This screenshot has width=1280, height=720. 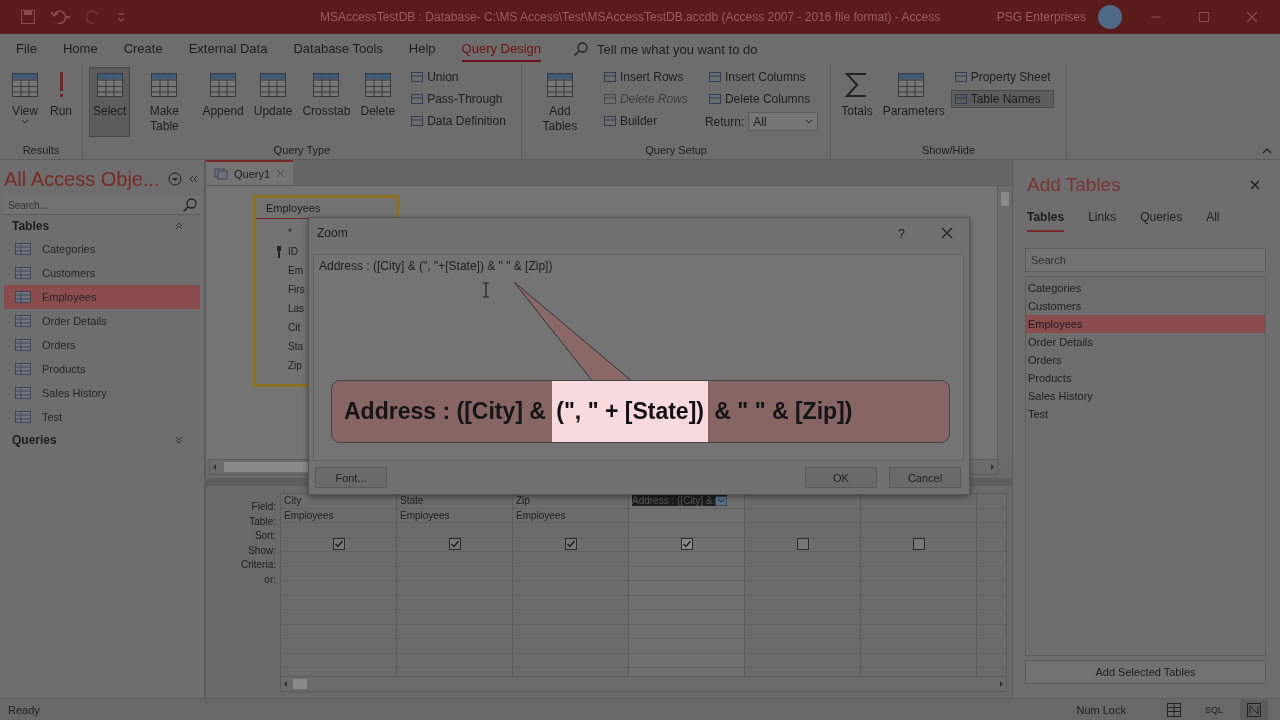 I want to click on ribbon-tab: Home, so click(x=80, y=49).